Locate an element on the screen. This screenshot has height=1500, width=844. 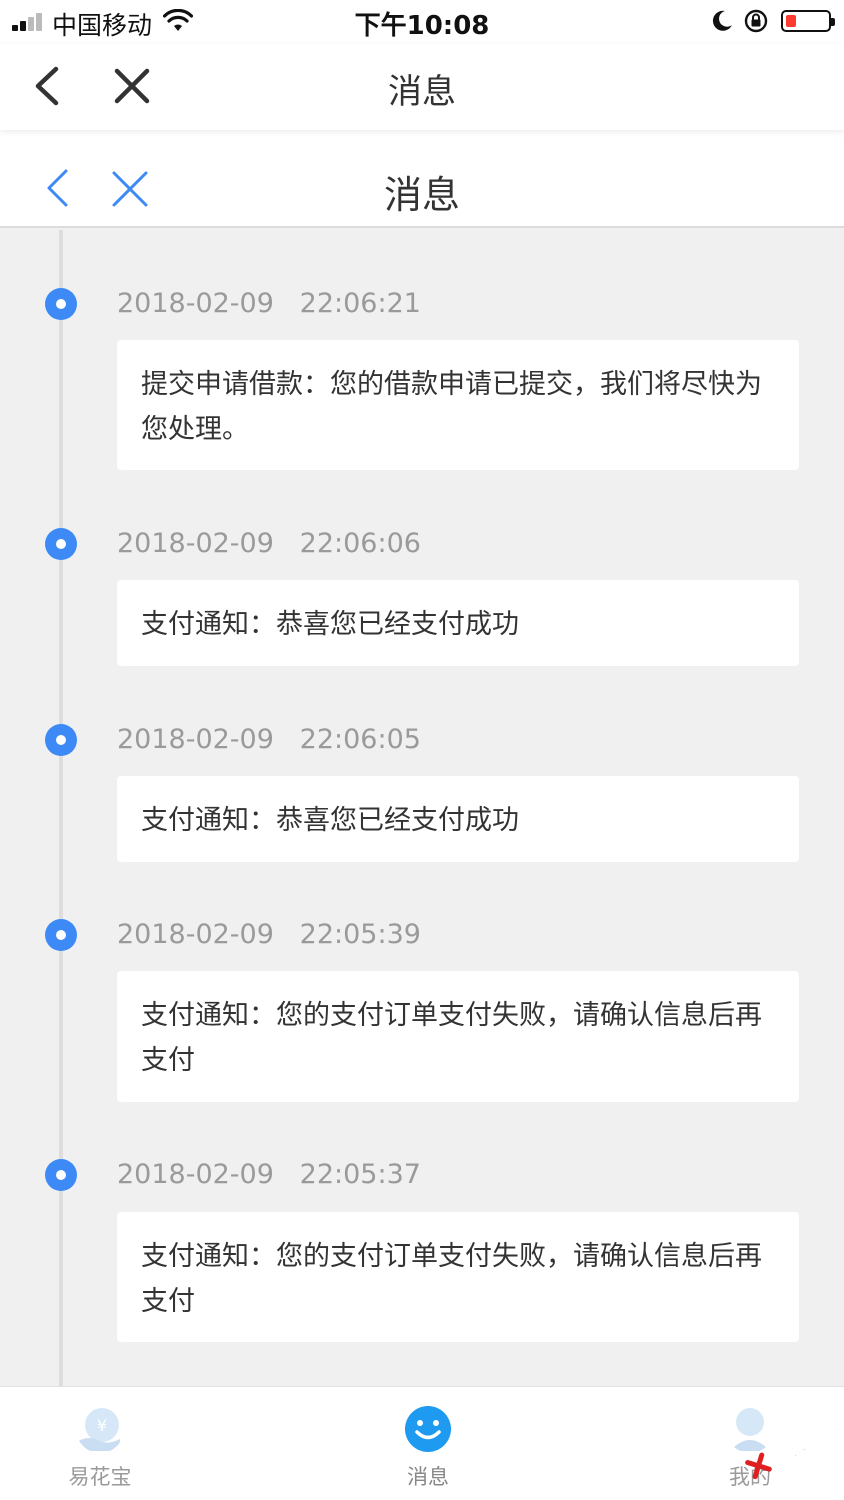
battery-icon is located at coordinates (808, 21).